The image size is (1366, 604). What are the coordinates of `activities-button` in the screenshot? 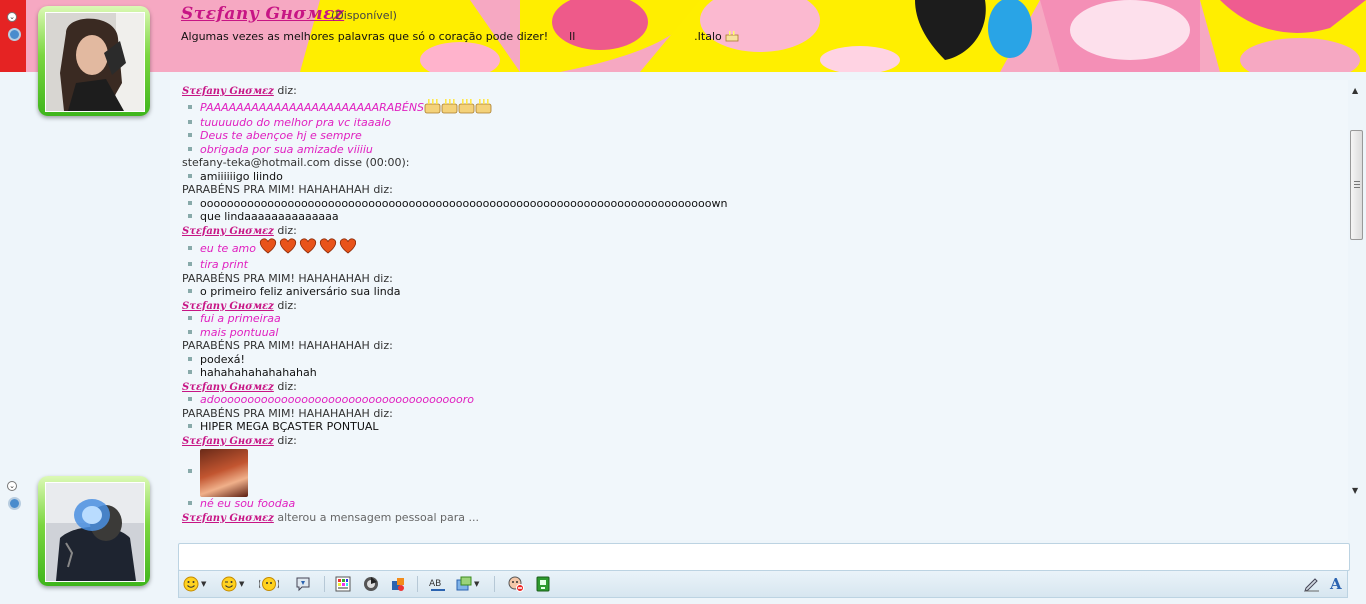 It's located at (398, 584).